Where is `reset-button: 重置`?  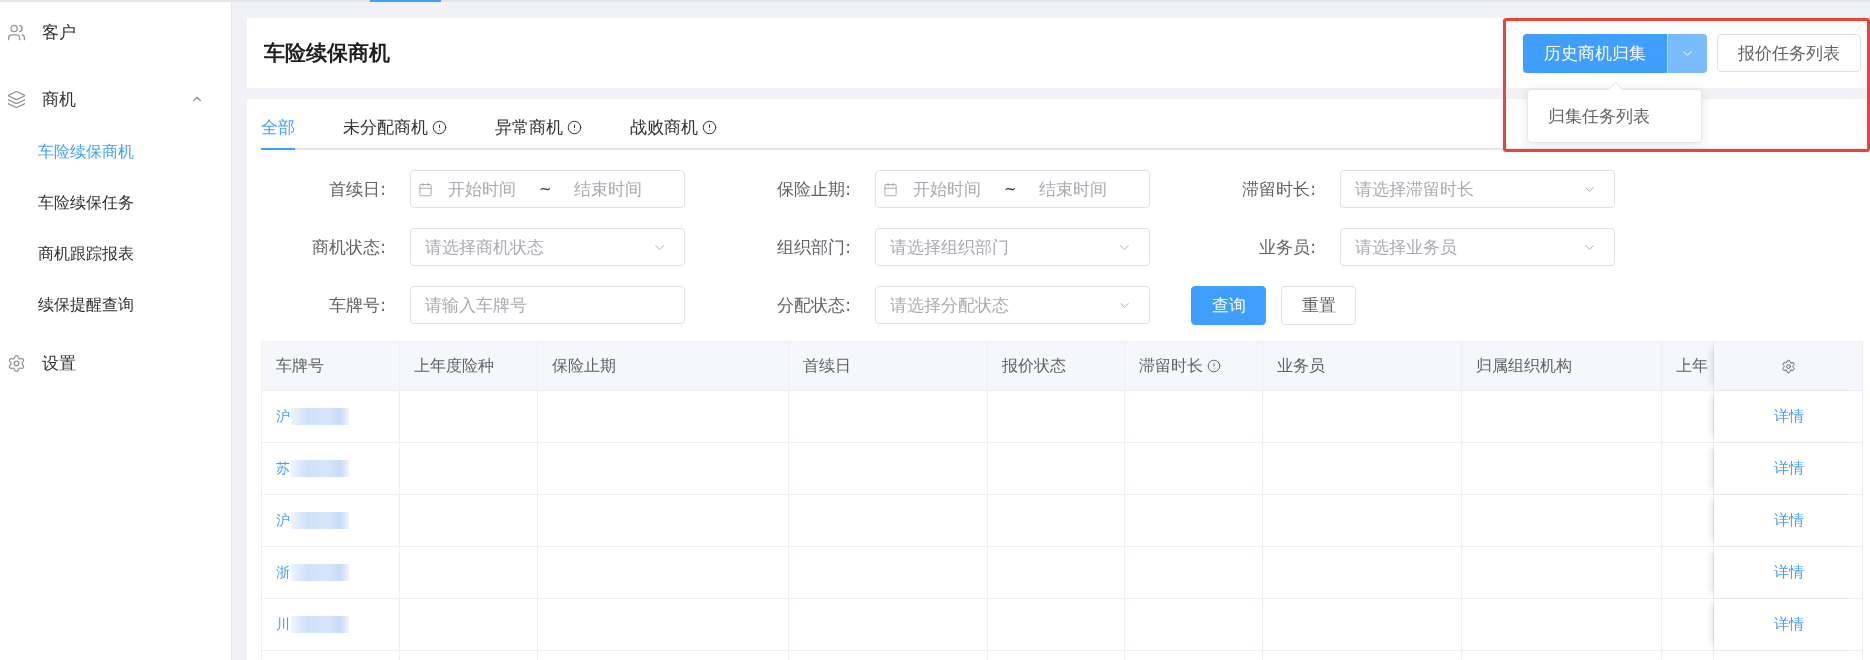
reset-button: 重置 is located at coordinates (1318, 305).